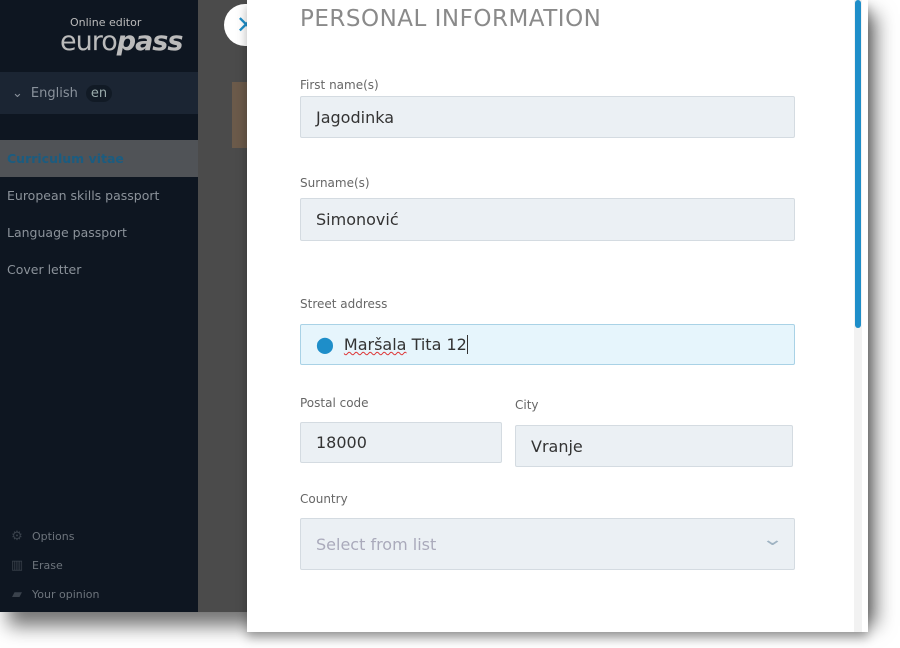 The width and height of the screenshot is (900, 648). What do you see at coordinates (451, 19) in the screenshot?
I see `dialog-title: PERSONAL INFORMATION` at bounding box center [451, 19].